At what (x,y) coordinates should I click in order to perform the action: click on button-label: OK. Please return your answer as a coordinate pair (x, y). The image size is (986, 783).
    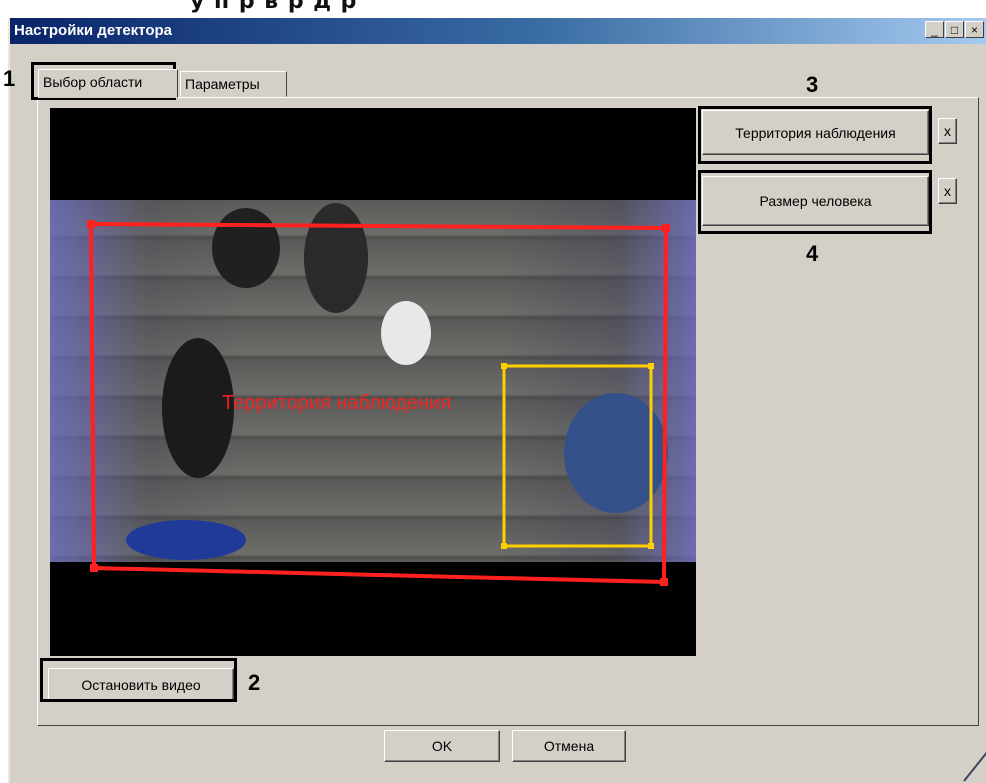
    Looking at the image, I should click on (442, 746).